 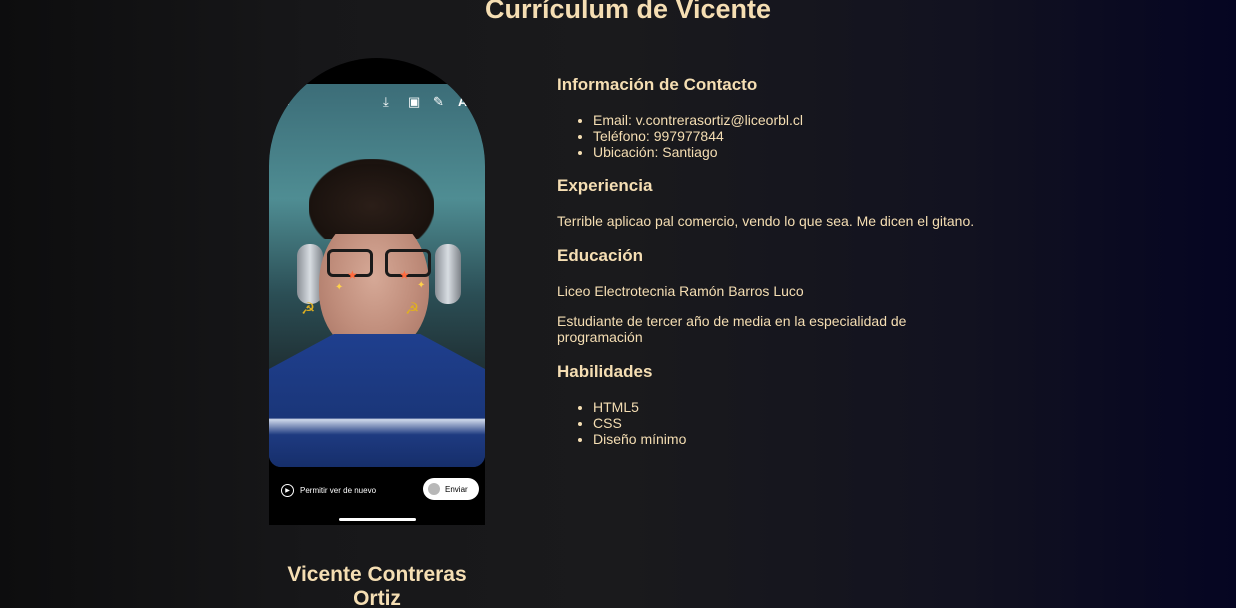 What do you see at coordinates (462, 101) in the screenshot?
I see `text-icon: A` at bounding box center [462, 101].